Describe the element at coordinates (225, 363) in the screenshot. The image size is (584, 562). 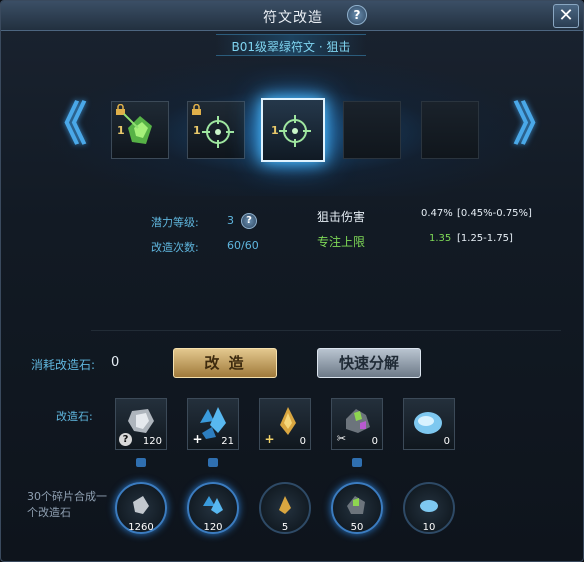
I see `reforge-button: 改 造` at that location.